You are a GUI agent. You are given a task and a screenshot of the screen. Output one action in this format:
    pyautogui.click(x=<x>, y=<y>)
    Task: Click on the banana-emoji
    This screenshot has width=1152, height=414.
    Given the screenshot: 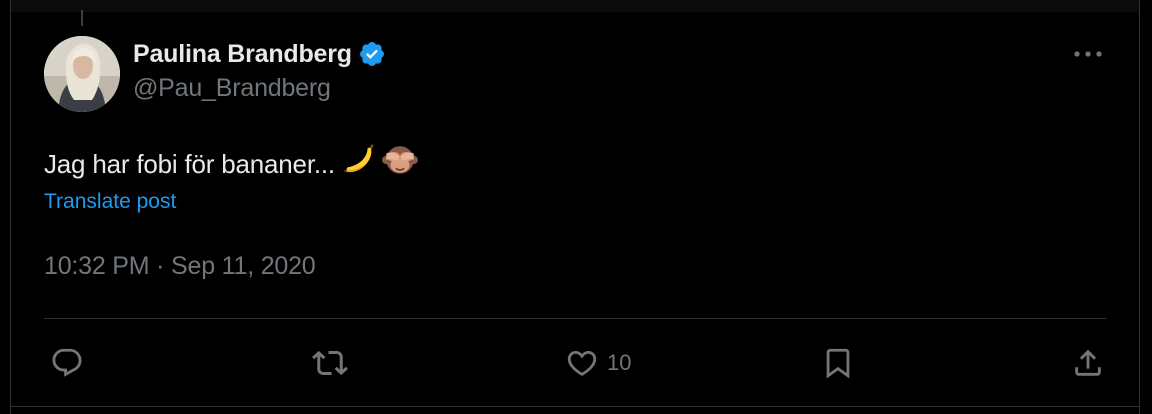 What is the action you would take?
    pyautogui.click(x=358, y=164)
    